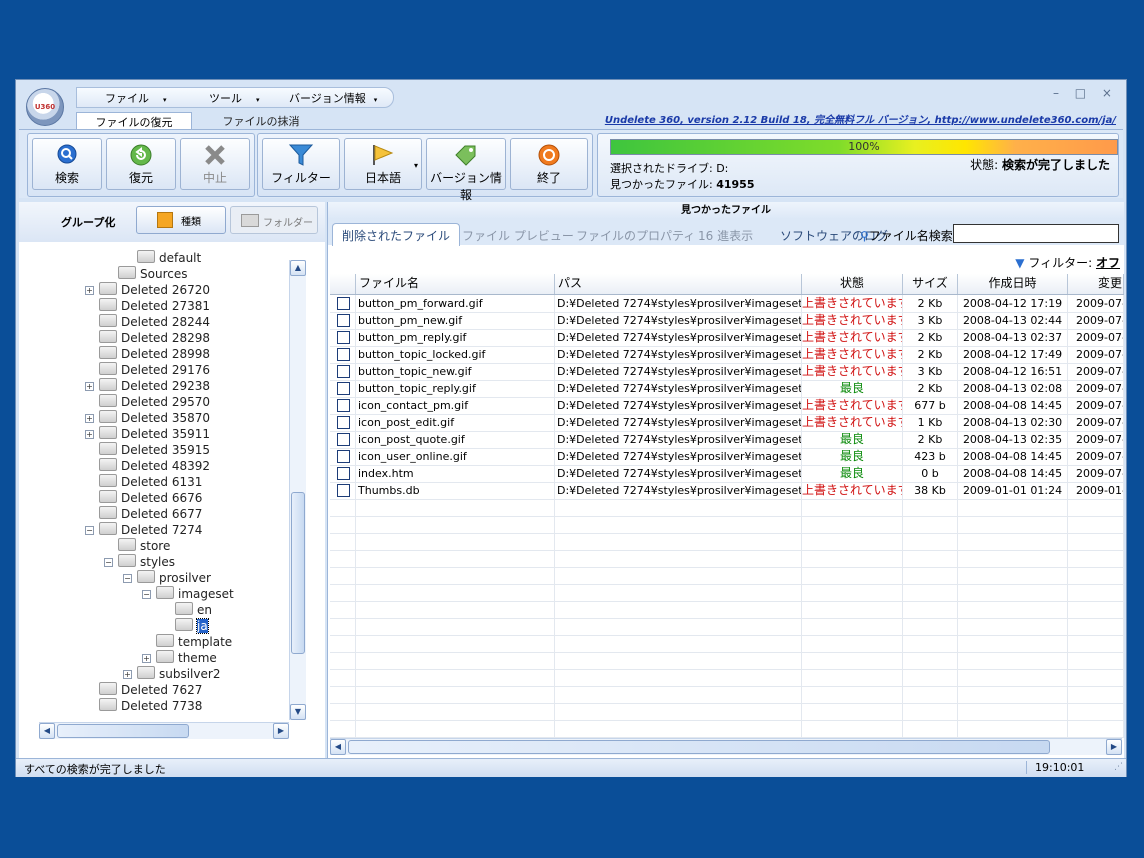 Image resolution: width=1144 pixels, height=858 pixels. What do you see at coordinates (147, 418) in the screenshot?
I see `tree-node: + Deleted 35870` at bounding box center [147, 418].